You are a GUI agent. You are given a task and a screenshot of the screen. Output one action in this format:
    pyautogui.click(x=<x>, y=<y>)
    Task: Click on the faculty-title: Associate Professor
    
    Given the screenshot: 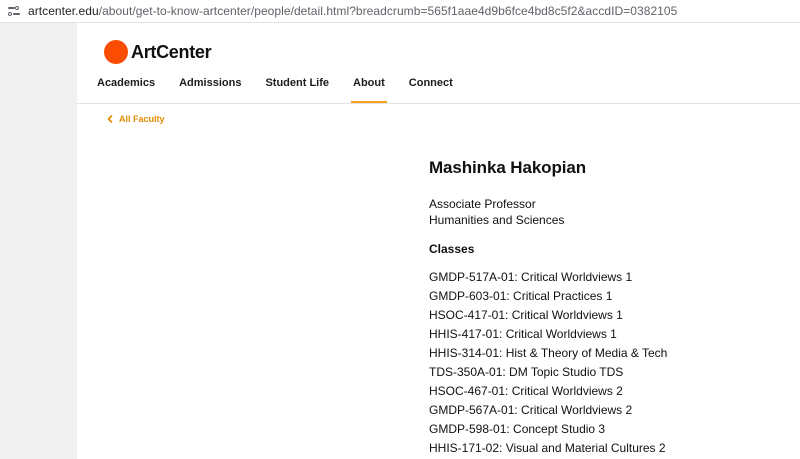 What is the action you would take?
    pyautogui.click(x=482, y=204)
    